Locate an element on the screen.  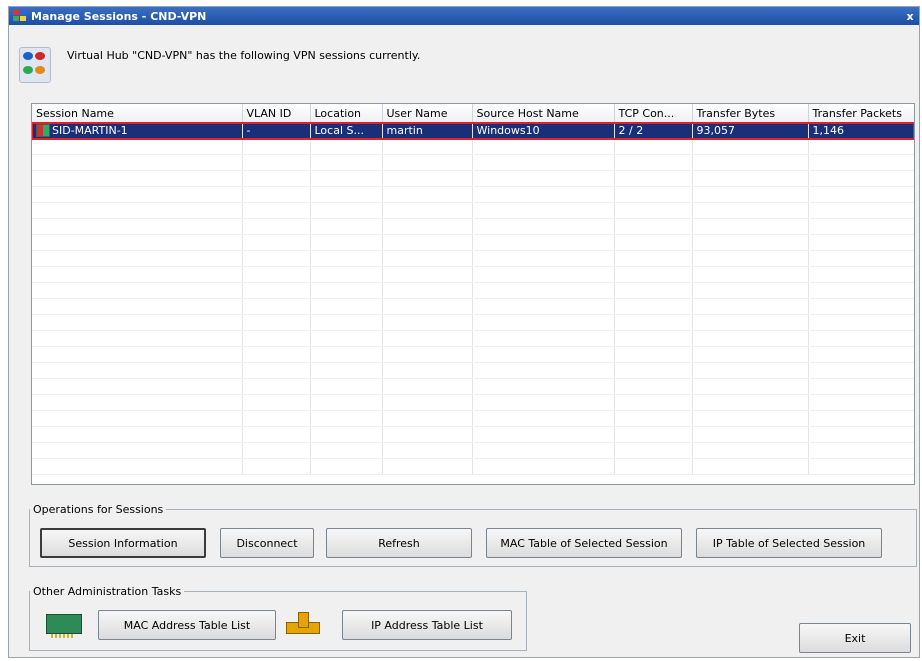
mac-table-selected-button: MAC Table of Selected Session is located at coordinates (584, 543).